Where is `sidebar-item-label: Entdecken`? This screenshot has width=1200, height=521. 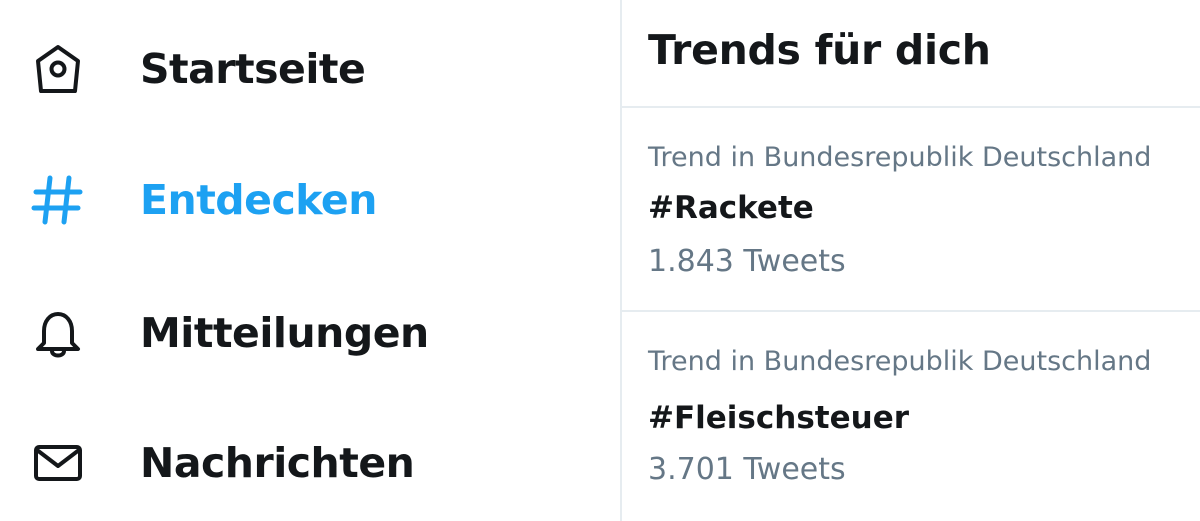
sidebar-item-label: Entdecken is located at coordinates (258, 200).